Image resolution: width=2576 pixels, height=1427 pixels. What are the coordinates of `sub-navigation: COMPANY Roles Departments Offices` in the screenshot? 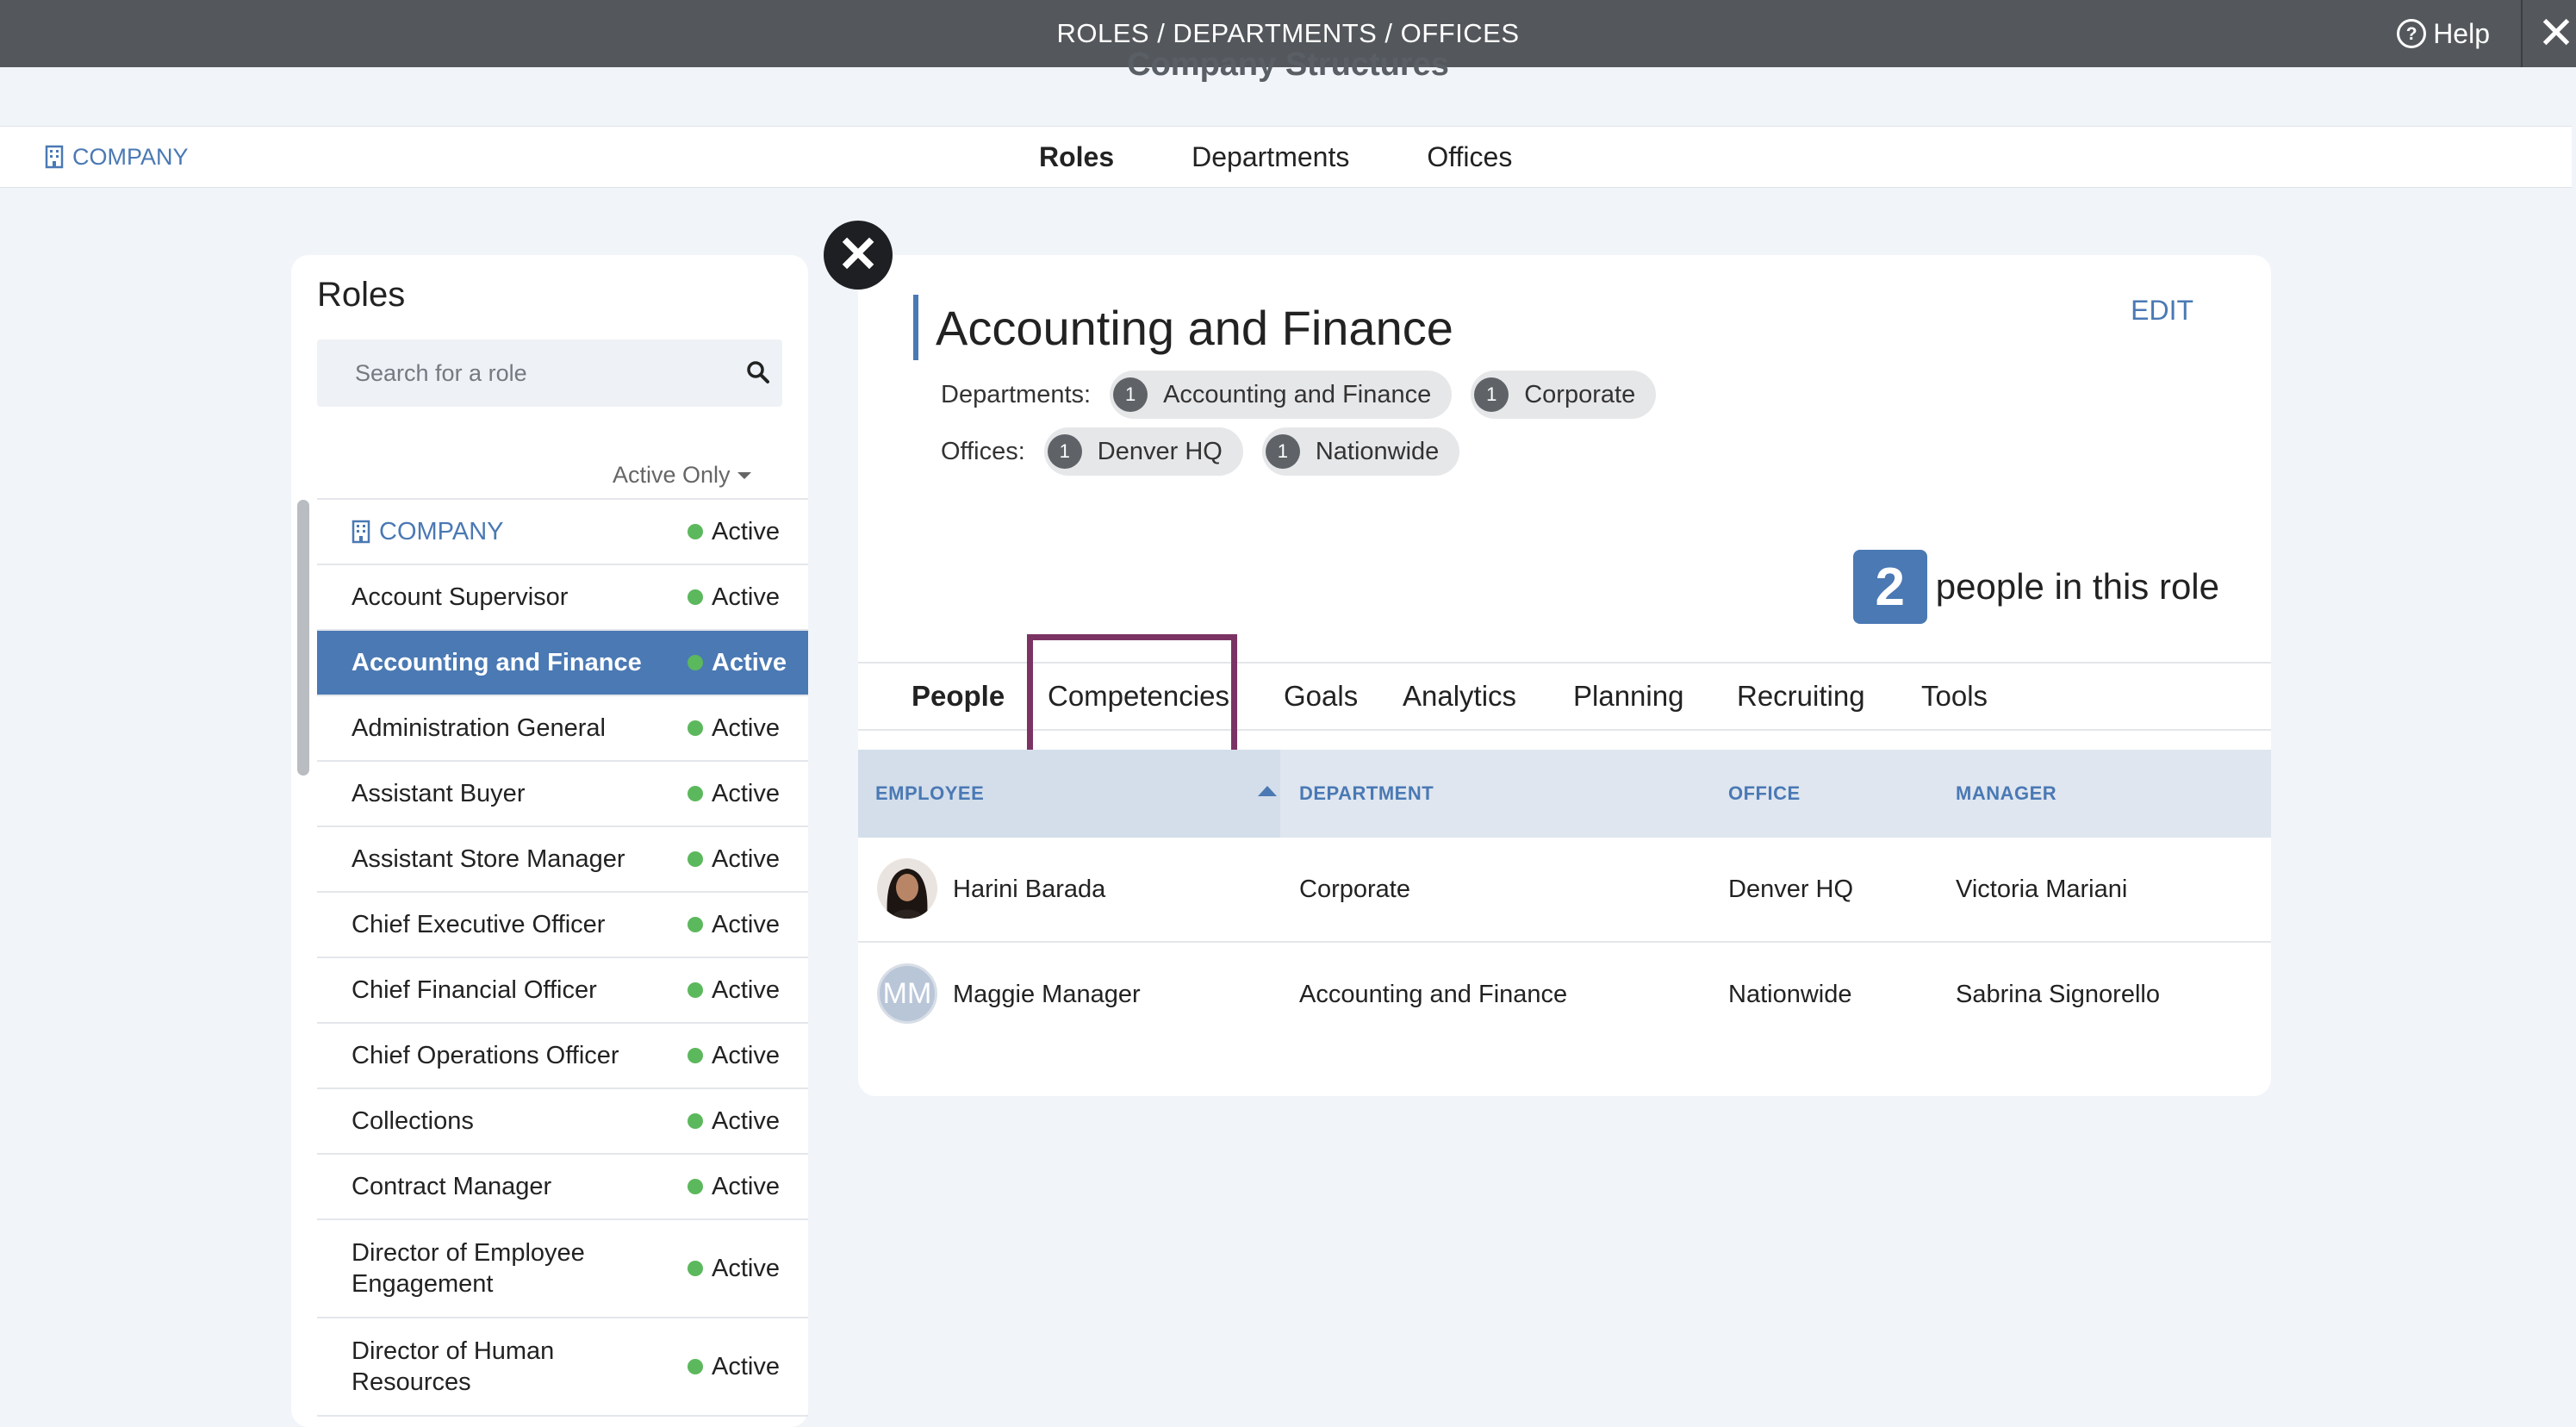 It's located at (1286, 157).